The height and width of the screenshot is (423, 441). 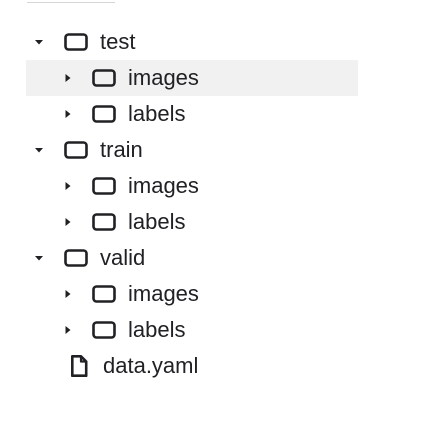 I want to click on tree-item-valid-labels: labels, so click(x=220, y=330).